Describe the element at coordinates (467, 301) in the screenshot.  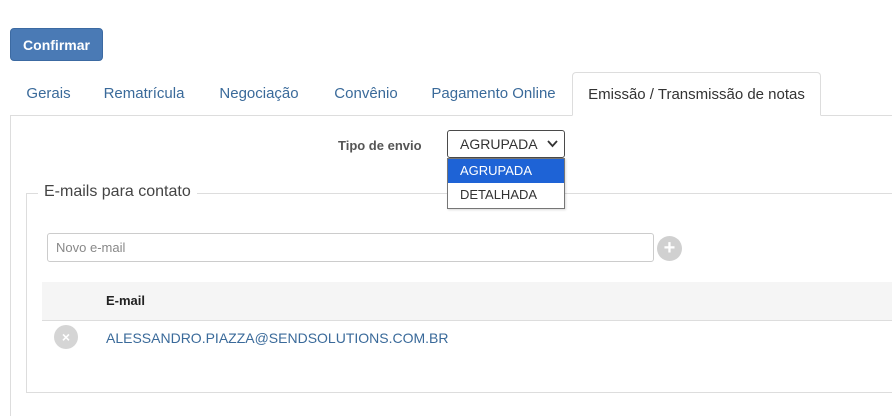
I see `emails-table-header: E-mail` at that location.